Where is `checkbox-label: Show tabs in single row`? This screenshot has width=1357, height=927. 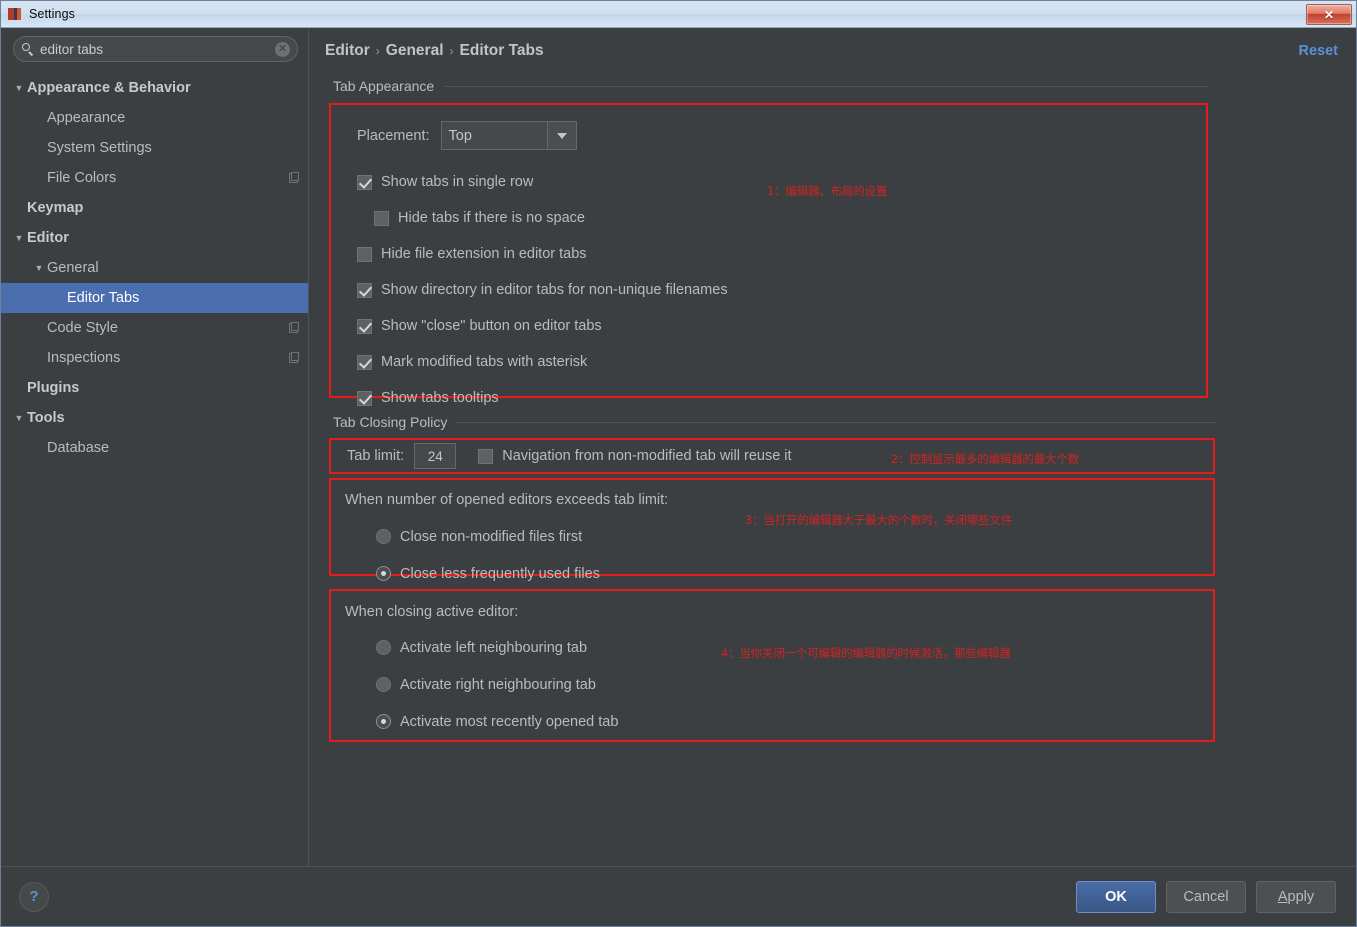 checkbox-label: Show tabs in single row is located at coordinates (457, 182).